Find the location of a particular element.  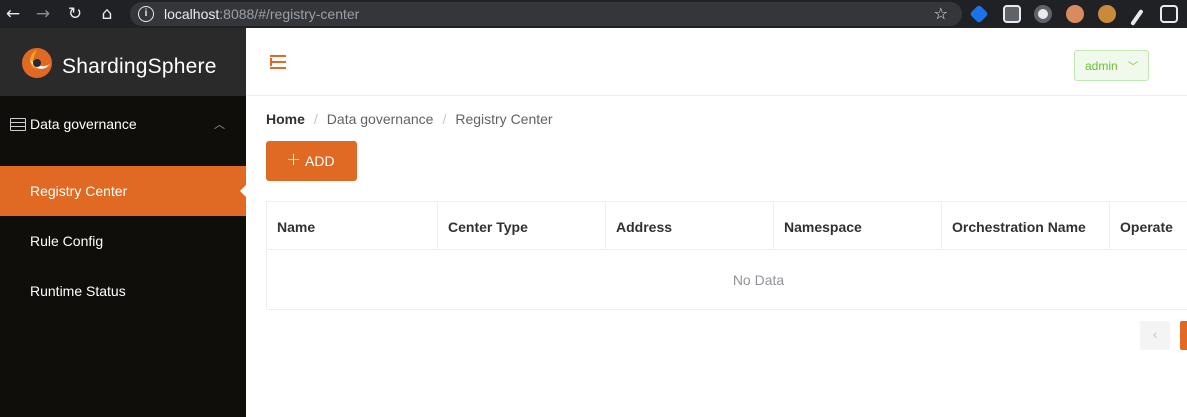

table-empty-text: No Data is located at coordinates (758, 280).